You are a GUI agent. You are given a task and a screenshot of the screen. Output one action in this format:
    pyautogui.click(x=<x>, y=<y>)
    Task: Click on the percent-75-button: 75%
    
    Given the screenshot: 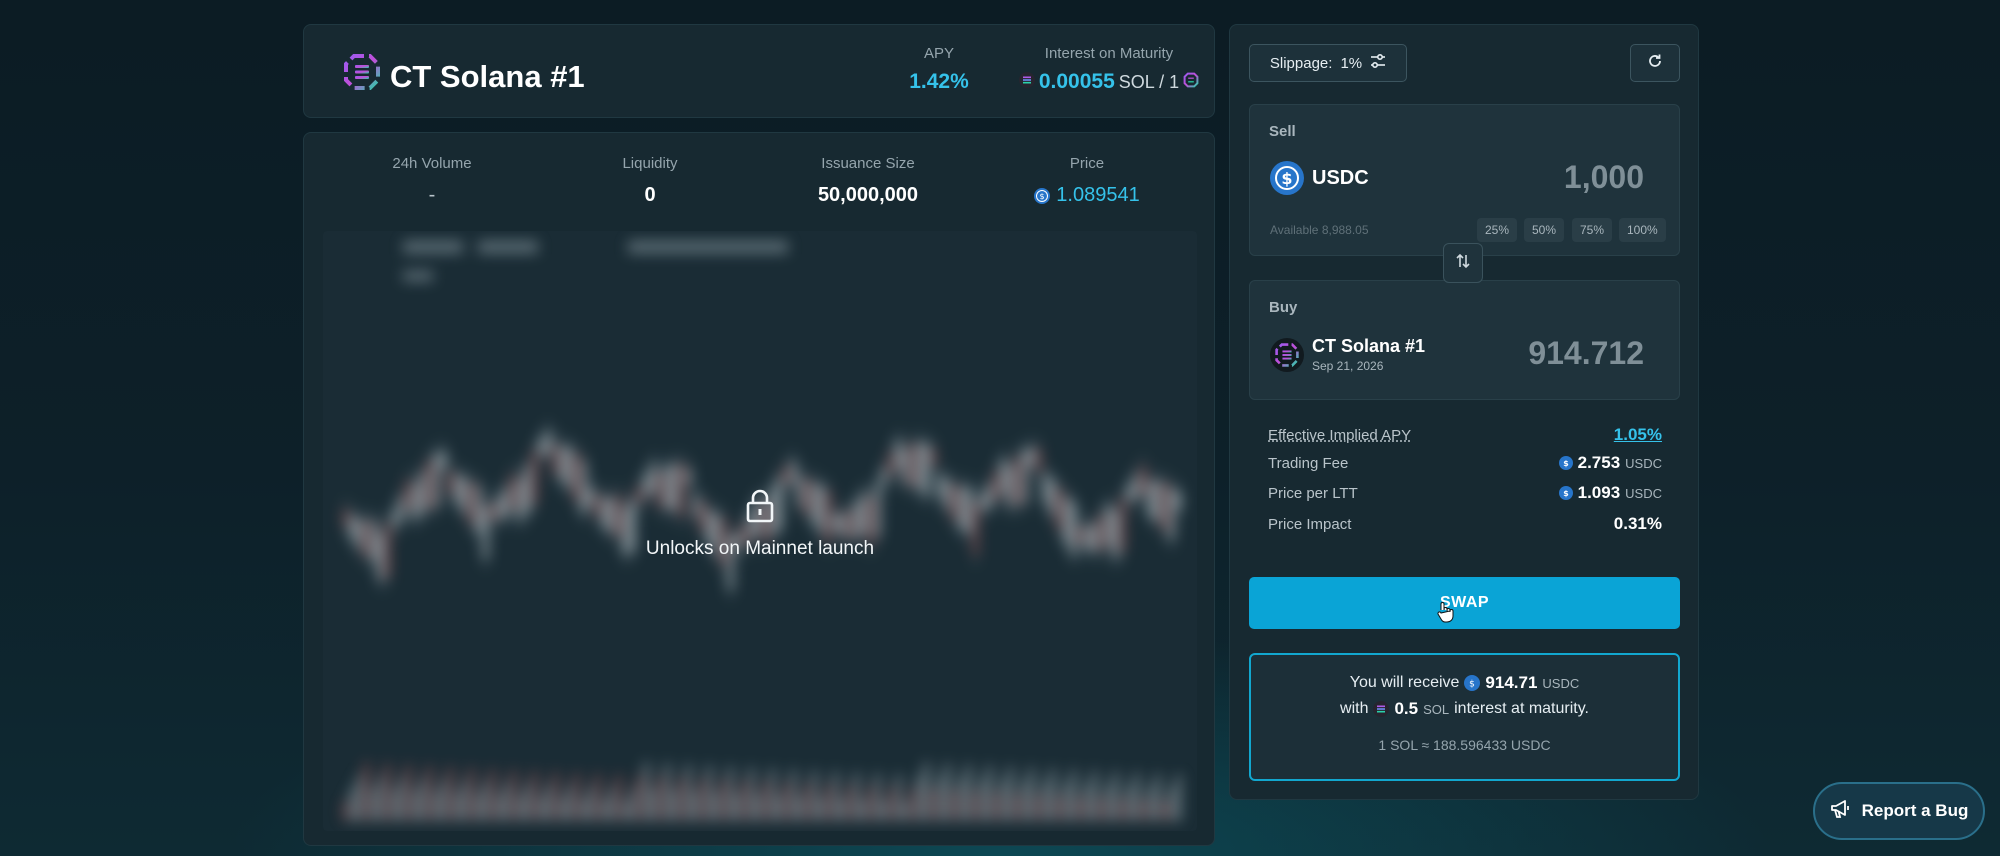 What is the action you would take?
    pyautogui.click(x=1592, y=230)
    